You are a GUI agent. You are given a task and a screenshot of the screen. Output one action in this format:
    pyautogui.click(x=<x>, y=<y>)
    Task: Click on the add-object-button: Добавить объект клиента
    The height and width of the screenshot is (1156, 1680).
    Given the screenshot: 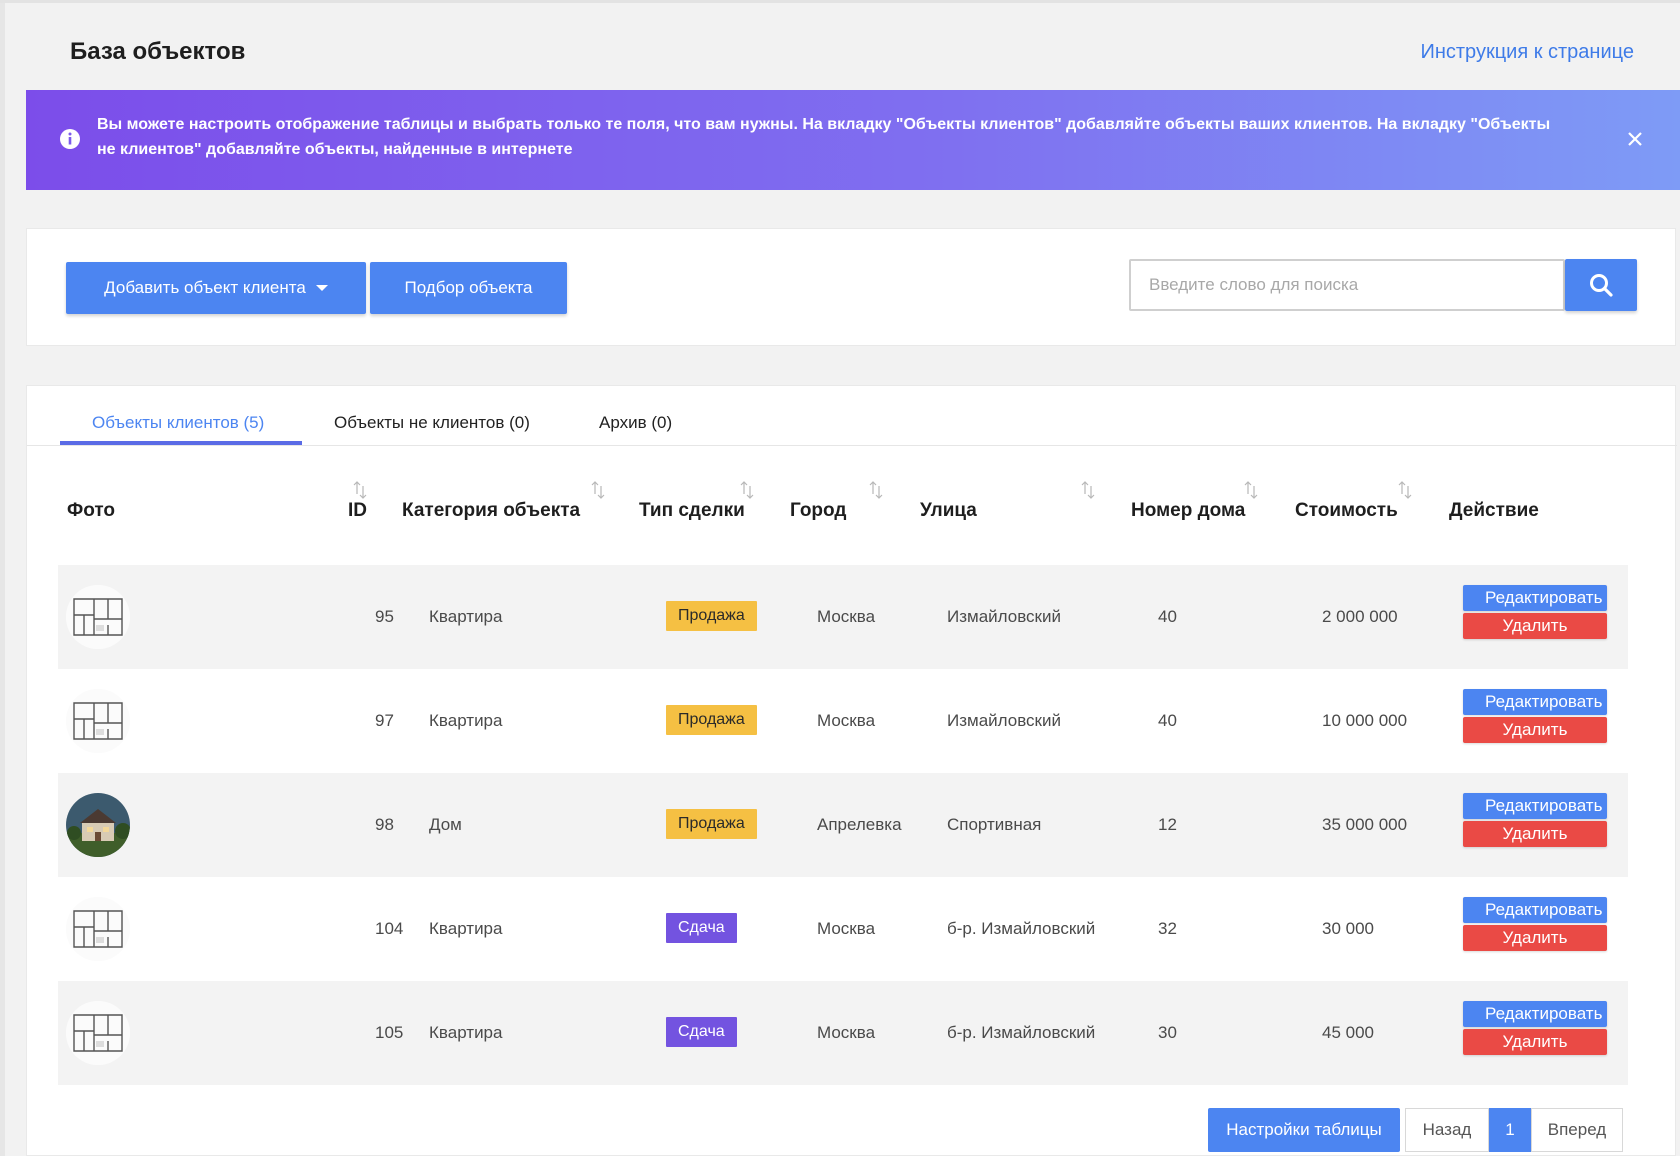 What is the action you would take?
    pyautogui.click(x=216, y=288)
    